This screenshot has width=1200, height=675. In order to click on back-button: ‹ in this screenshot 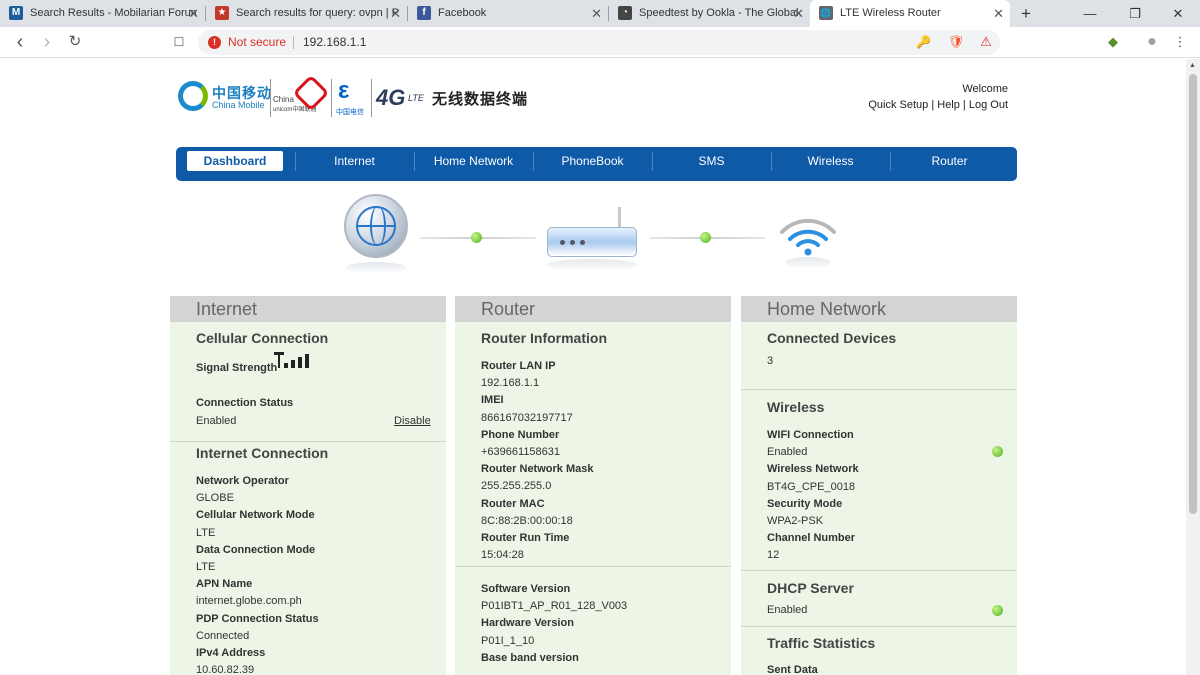, I will do `click(20, 42)`.